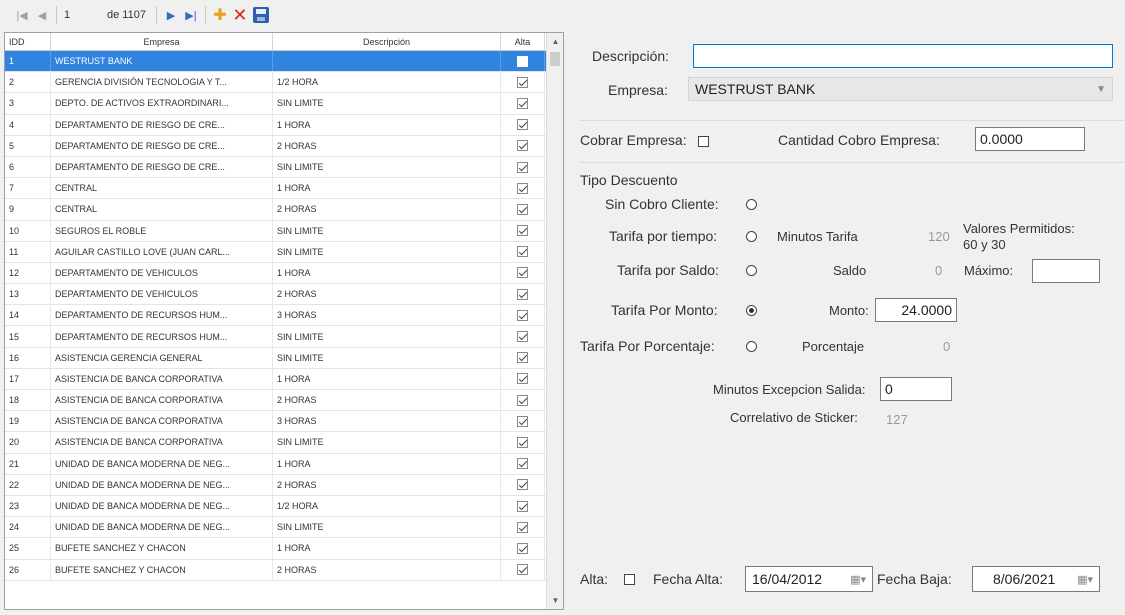 The height and width of the screenshot is (615, 1125). Describe the element at coordinates (240, 15) in the screenshot. I see `delete-button: ✕` at that location.